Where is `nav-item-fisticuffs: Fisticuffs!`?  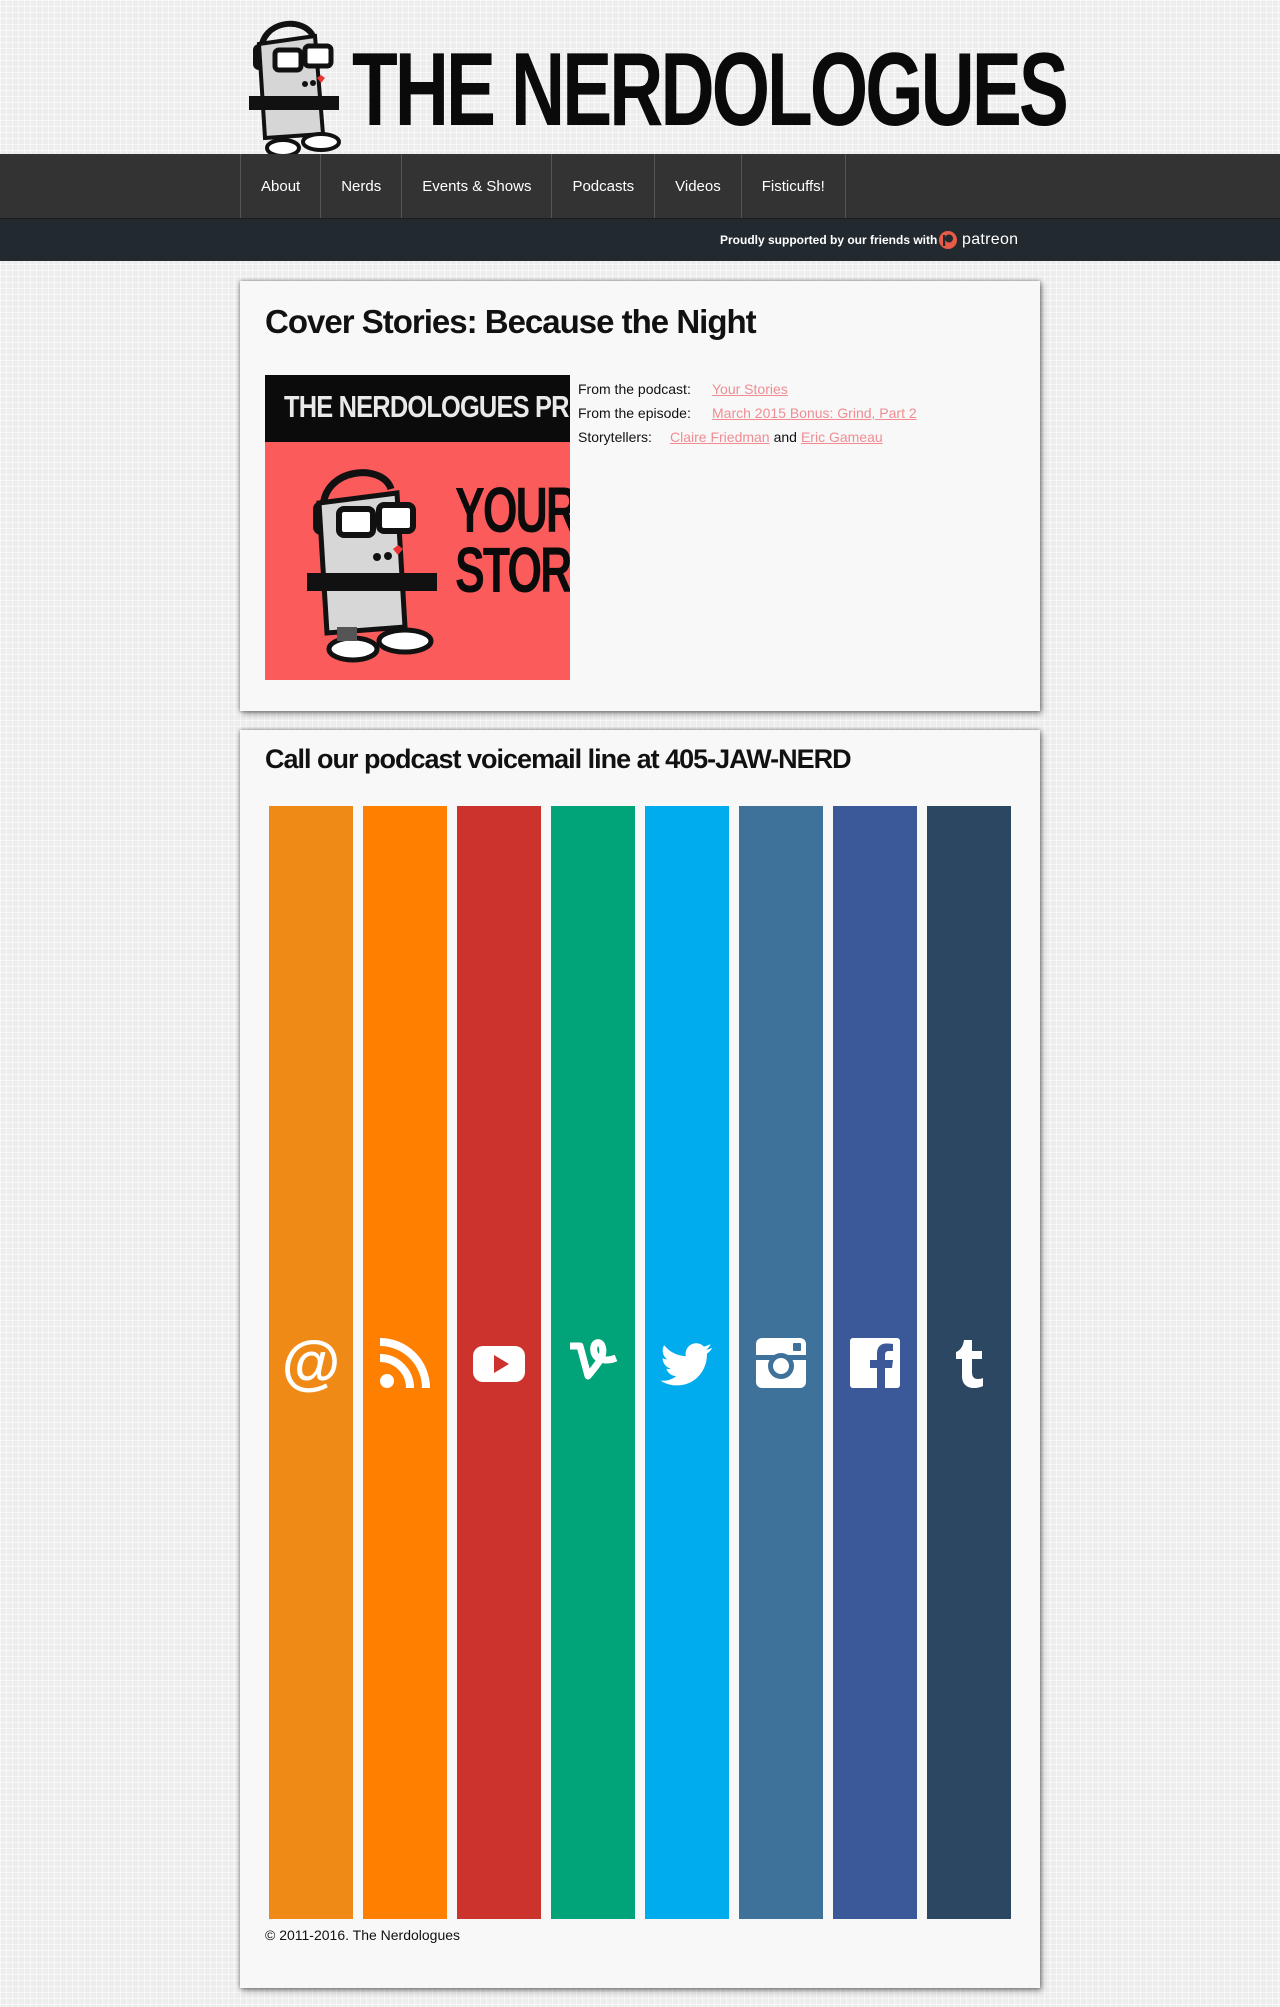 nav-item-fisticuffs: Fisticuffs! is located at coordinates (794, 186).